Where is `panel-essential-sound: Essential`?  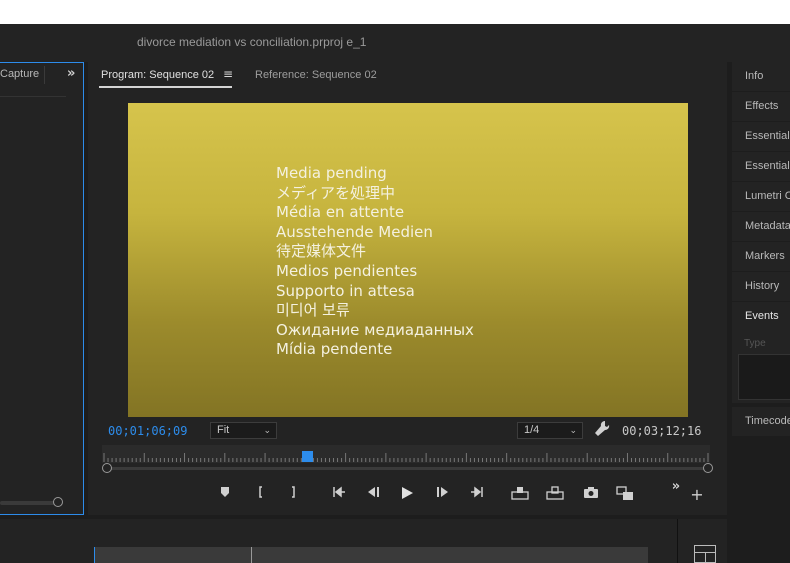
panel-essential-sound: Essential is located at coordinates (761, 166).